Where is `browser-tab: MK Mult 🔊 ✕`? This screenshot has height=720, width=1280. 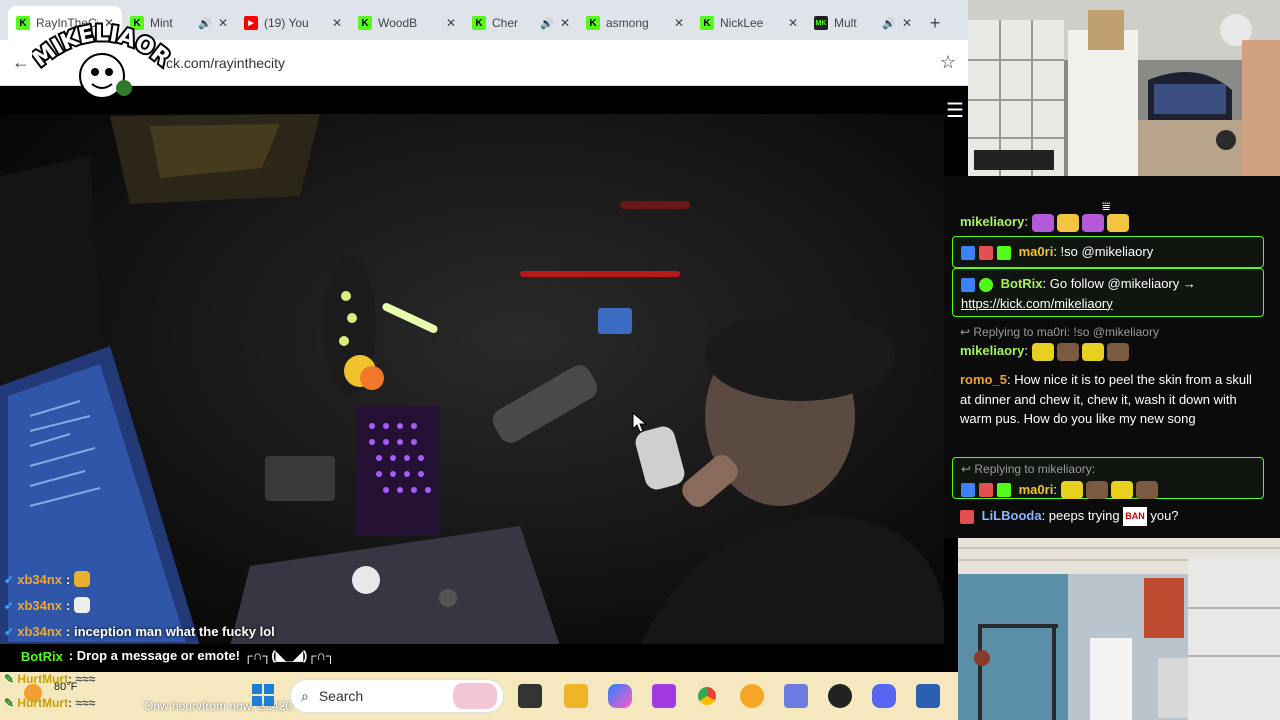
browser-tab: MK Mult 🔊 ✕ is located at coordinates (863, 23).